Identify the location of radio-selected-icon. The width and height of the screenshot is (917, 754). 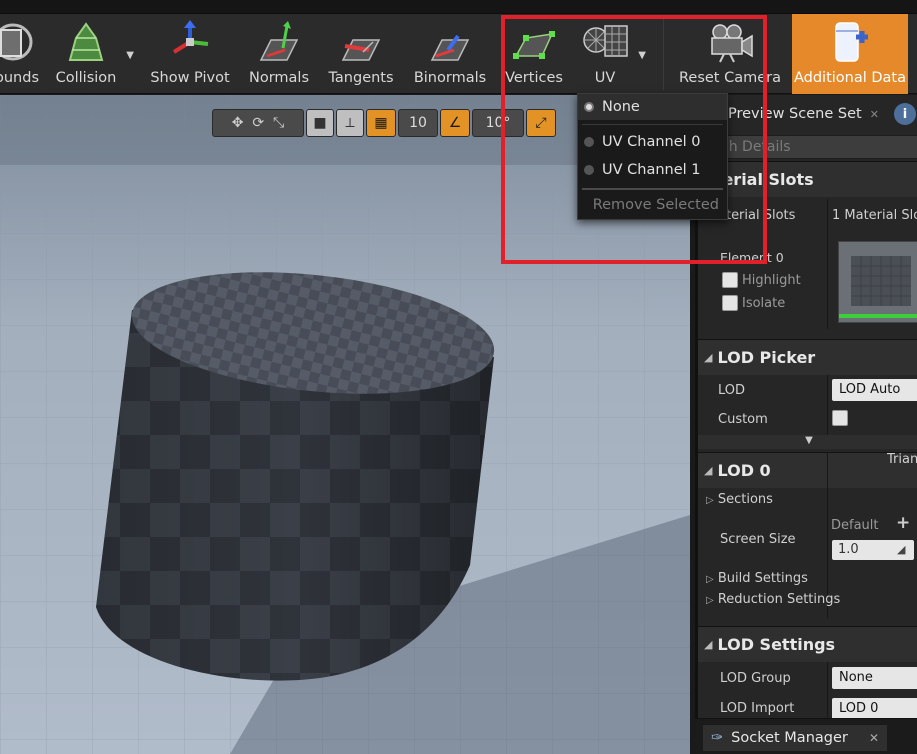
(589, 107).